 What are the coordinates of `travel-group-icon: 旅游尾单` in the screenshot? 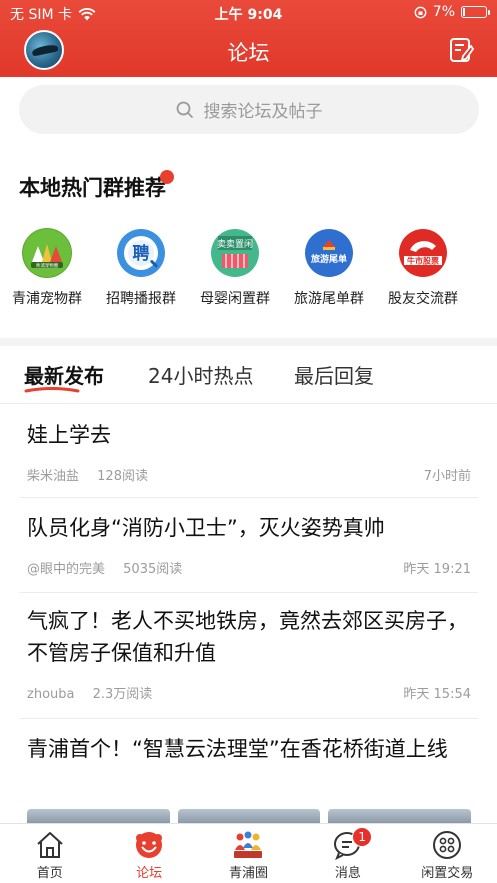 It's located at (329, 253).